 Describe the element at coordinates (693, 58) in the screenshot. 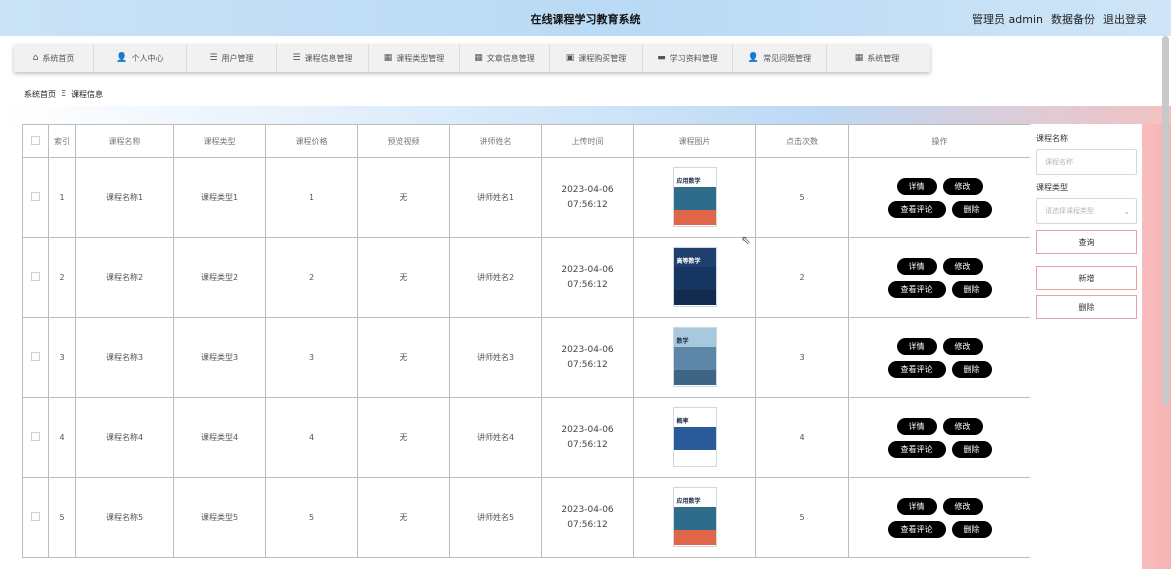

I see `nav-item-label: 学习资料管理` at that location.